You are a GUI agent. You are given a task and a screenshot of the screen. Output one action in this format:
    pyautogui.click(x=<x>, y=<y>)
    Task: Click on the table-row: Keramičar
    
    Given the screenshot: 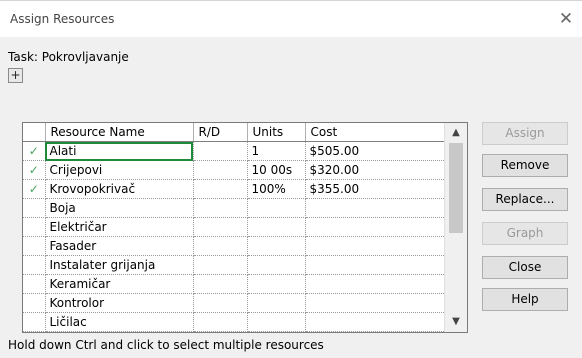 What is the action you would take?
    pyautogui.click(x=234, y=284)
    